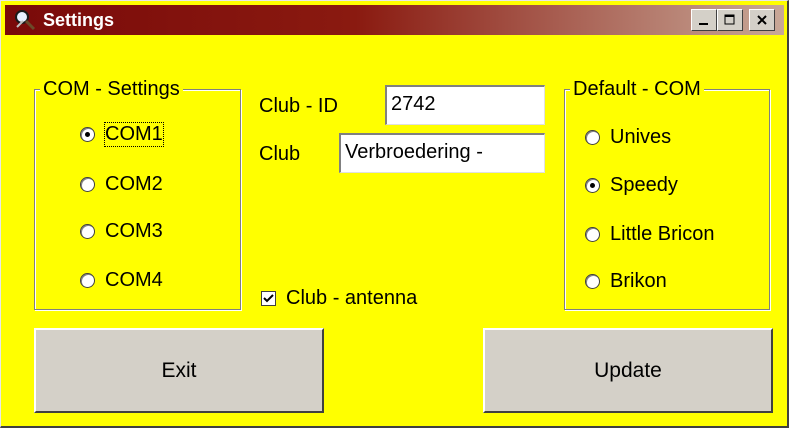  What do you see at coordinates (644, 185) in the screenshot?
I see `radio-label: Speedy` at bounding box center [644, 185].